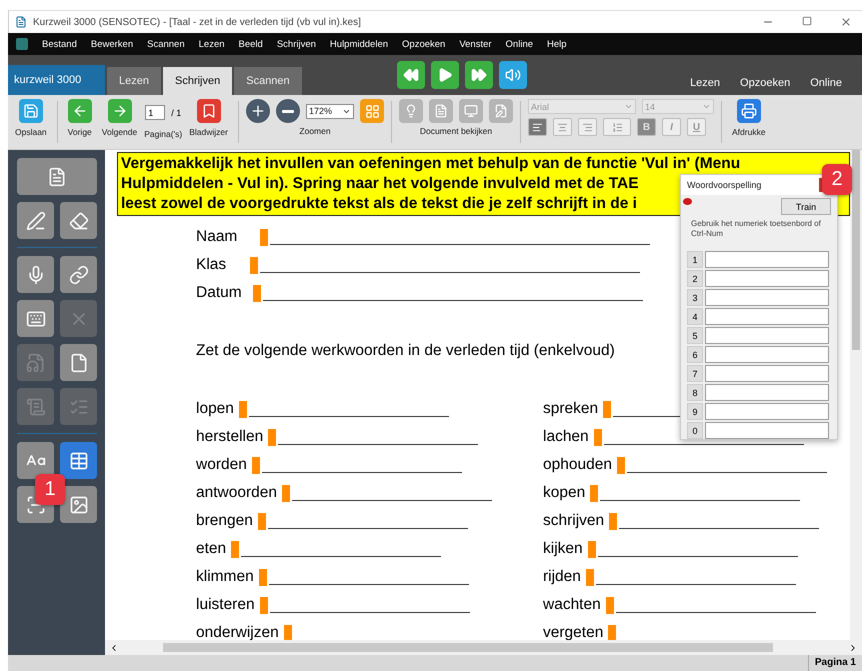 This screenshot has height=671, width=862. I want to click on play-button, so click(444, 75).